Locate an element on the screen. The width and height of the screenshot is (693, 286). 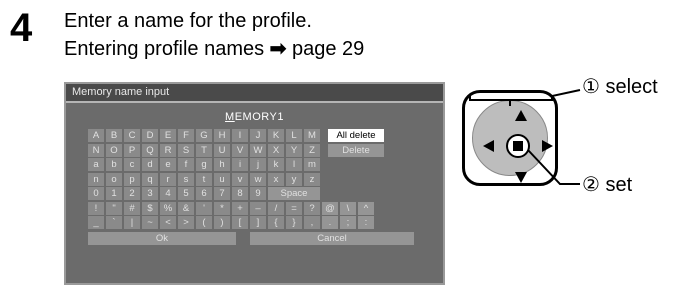
left-arrow-icon is located at coordinates (488, 146).